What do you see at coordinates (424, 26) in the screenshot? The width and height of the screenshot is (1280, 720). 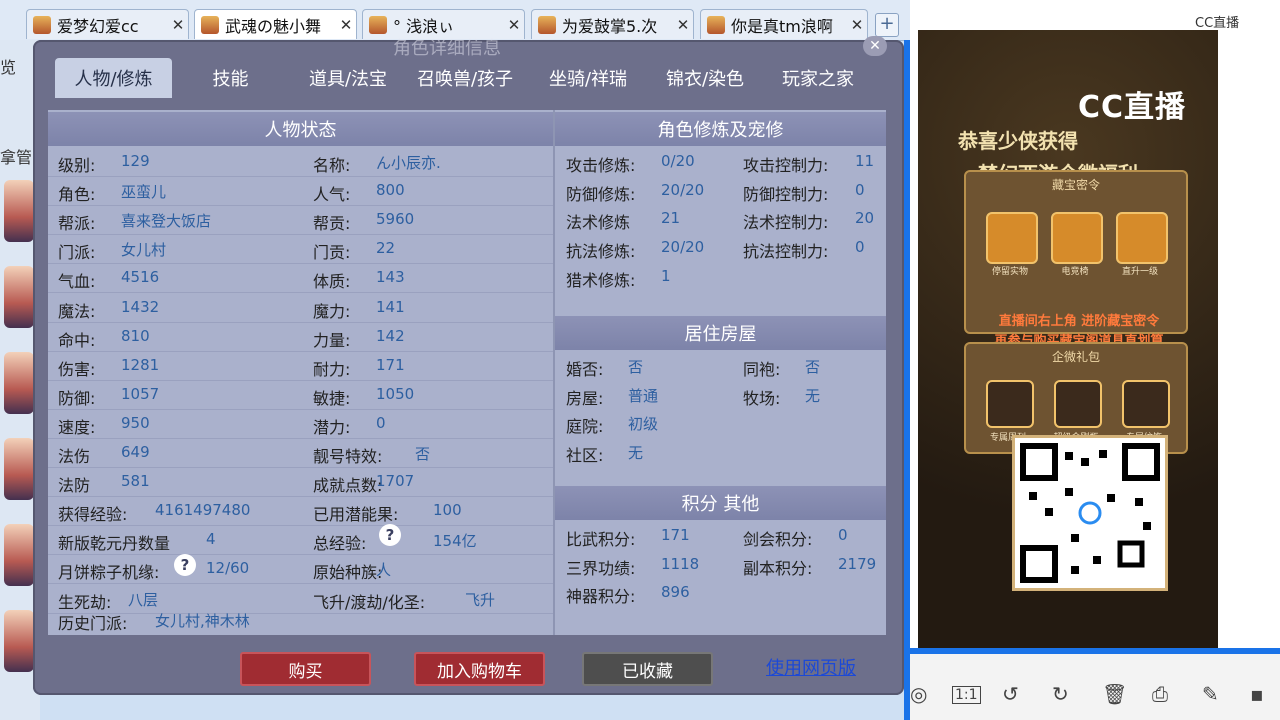 I see `tab-label: ° 浅浪ぃ` at bounding box center [424, 26].